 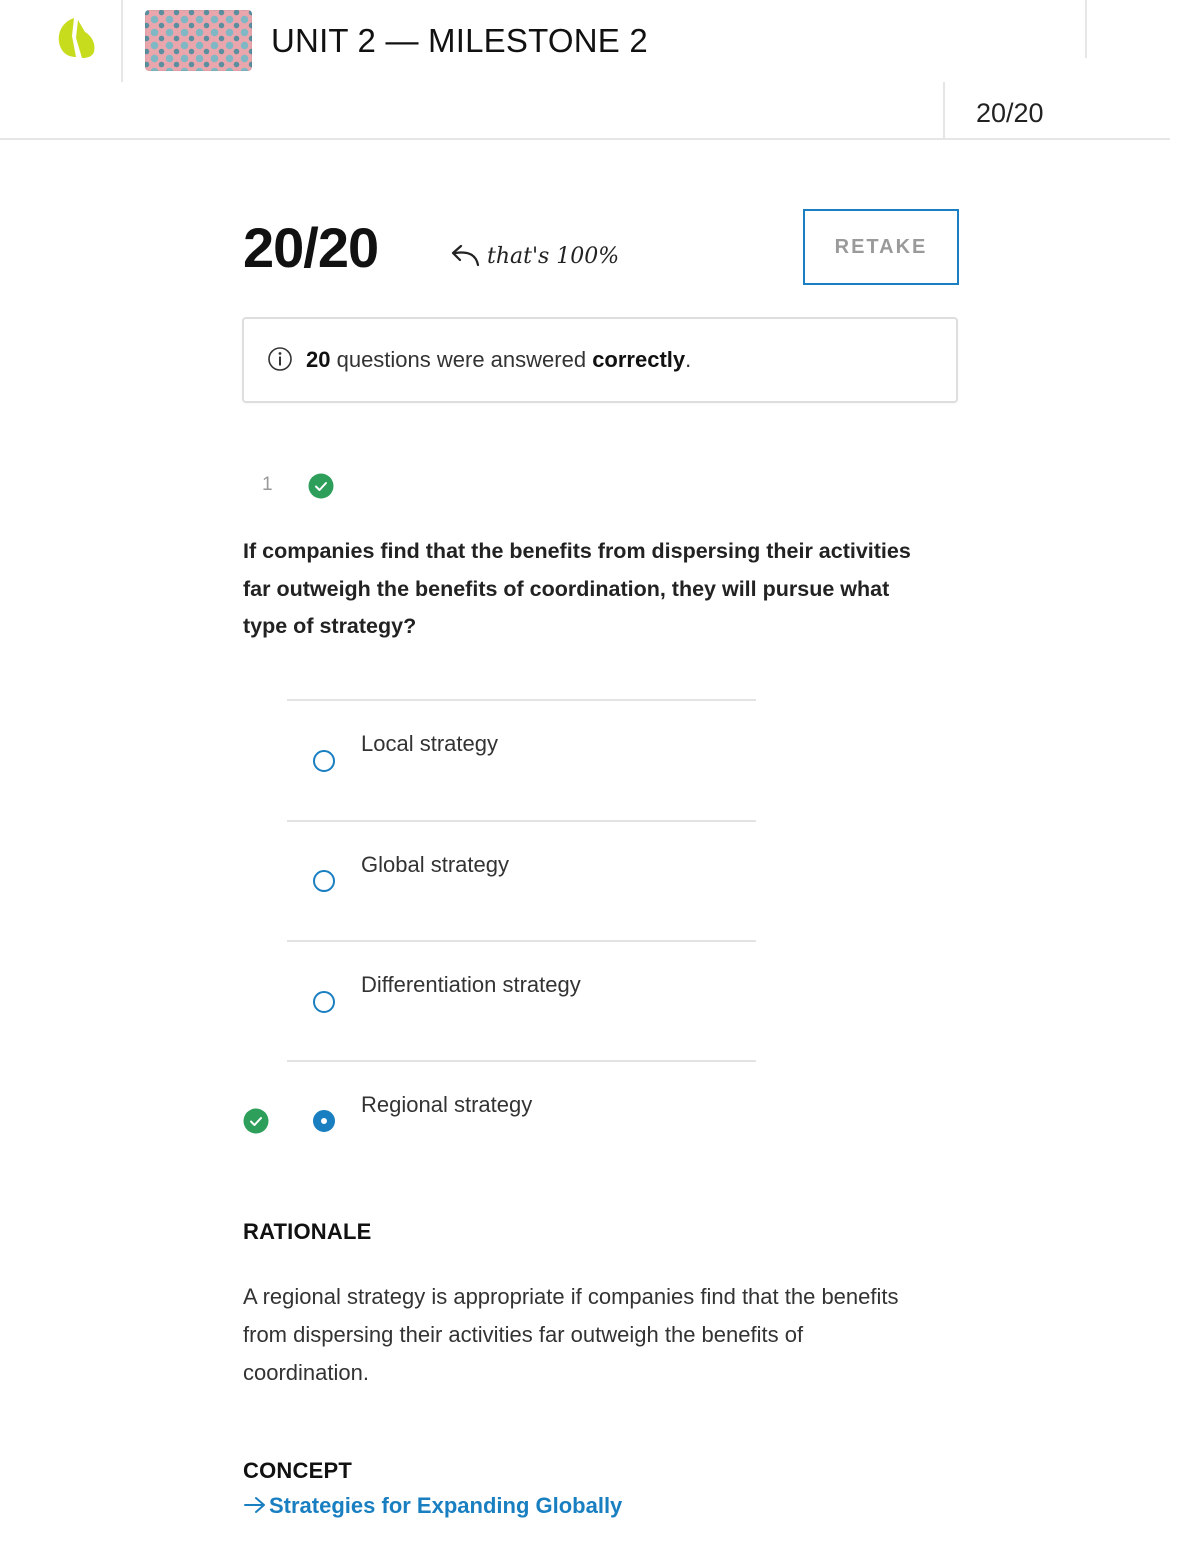 I want to click on concept-link: Strategies for Expanding Globally, so click(x=432, y=1507).